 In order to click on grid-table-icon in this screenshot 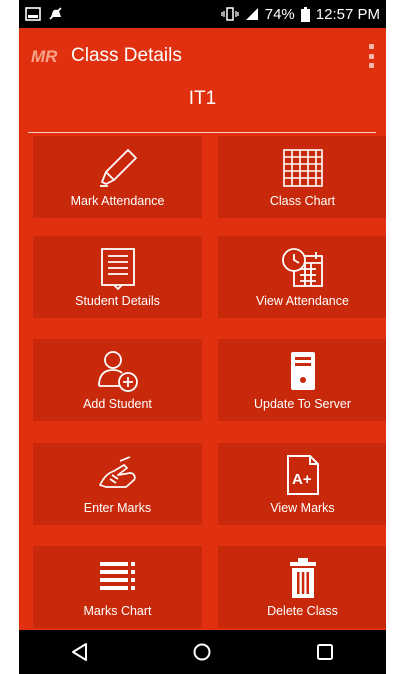, I will do `click(302, 168)`.